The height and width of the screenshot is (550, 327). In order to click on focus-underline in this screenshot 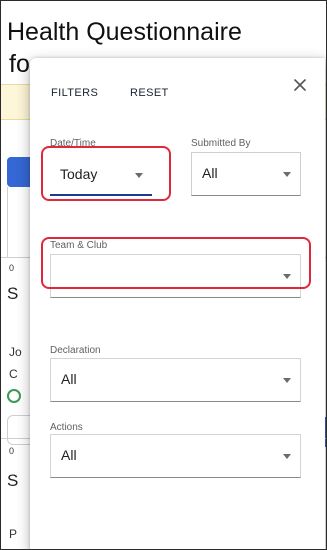, I will do `click(101, 195)`.